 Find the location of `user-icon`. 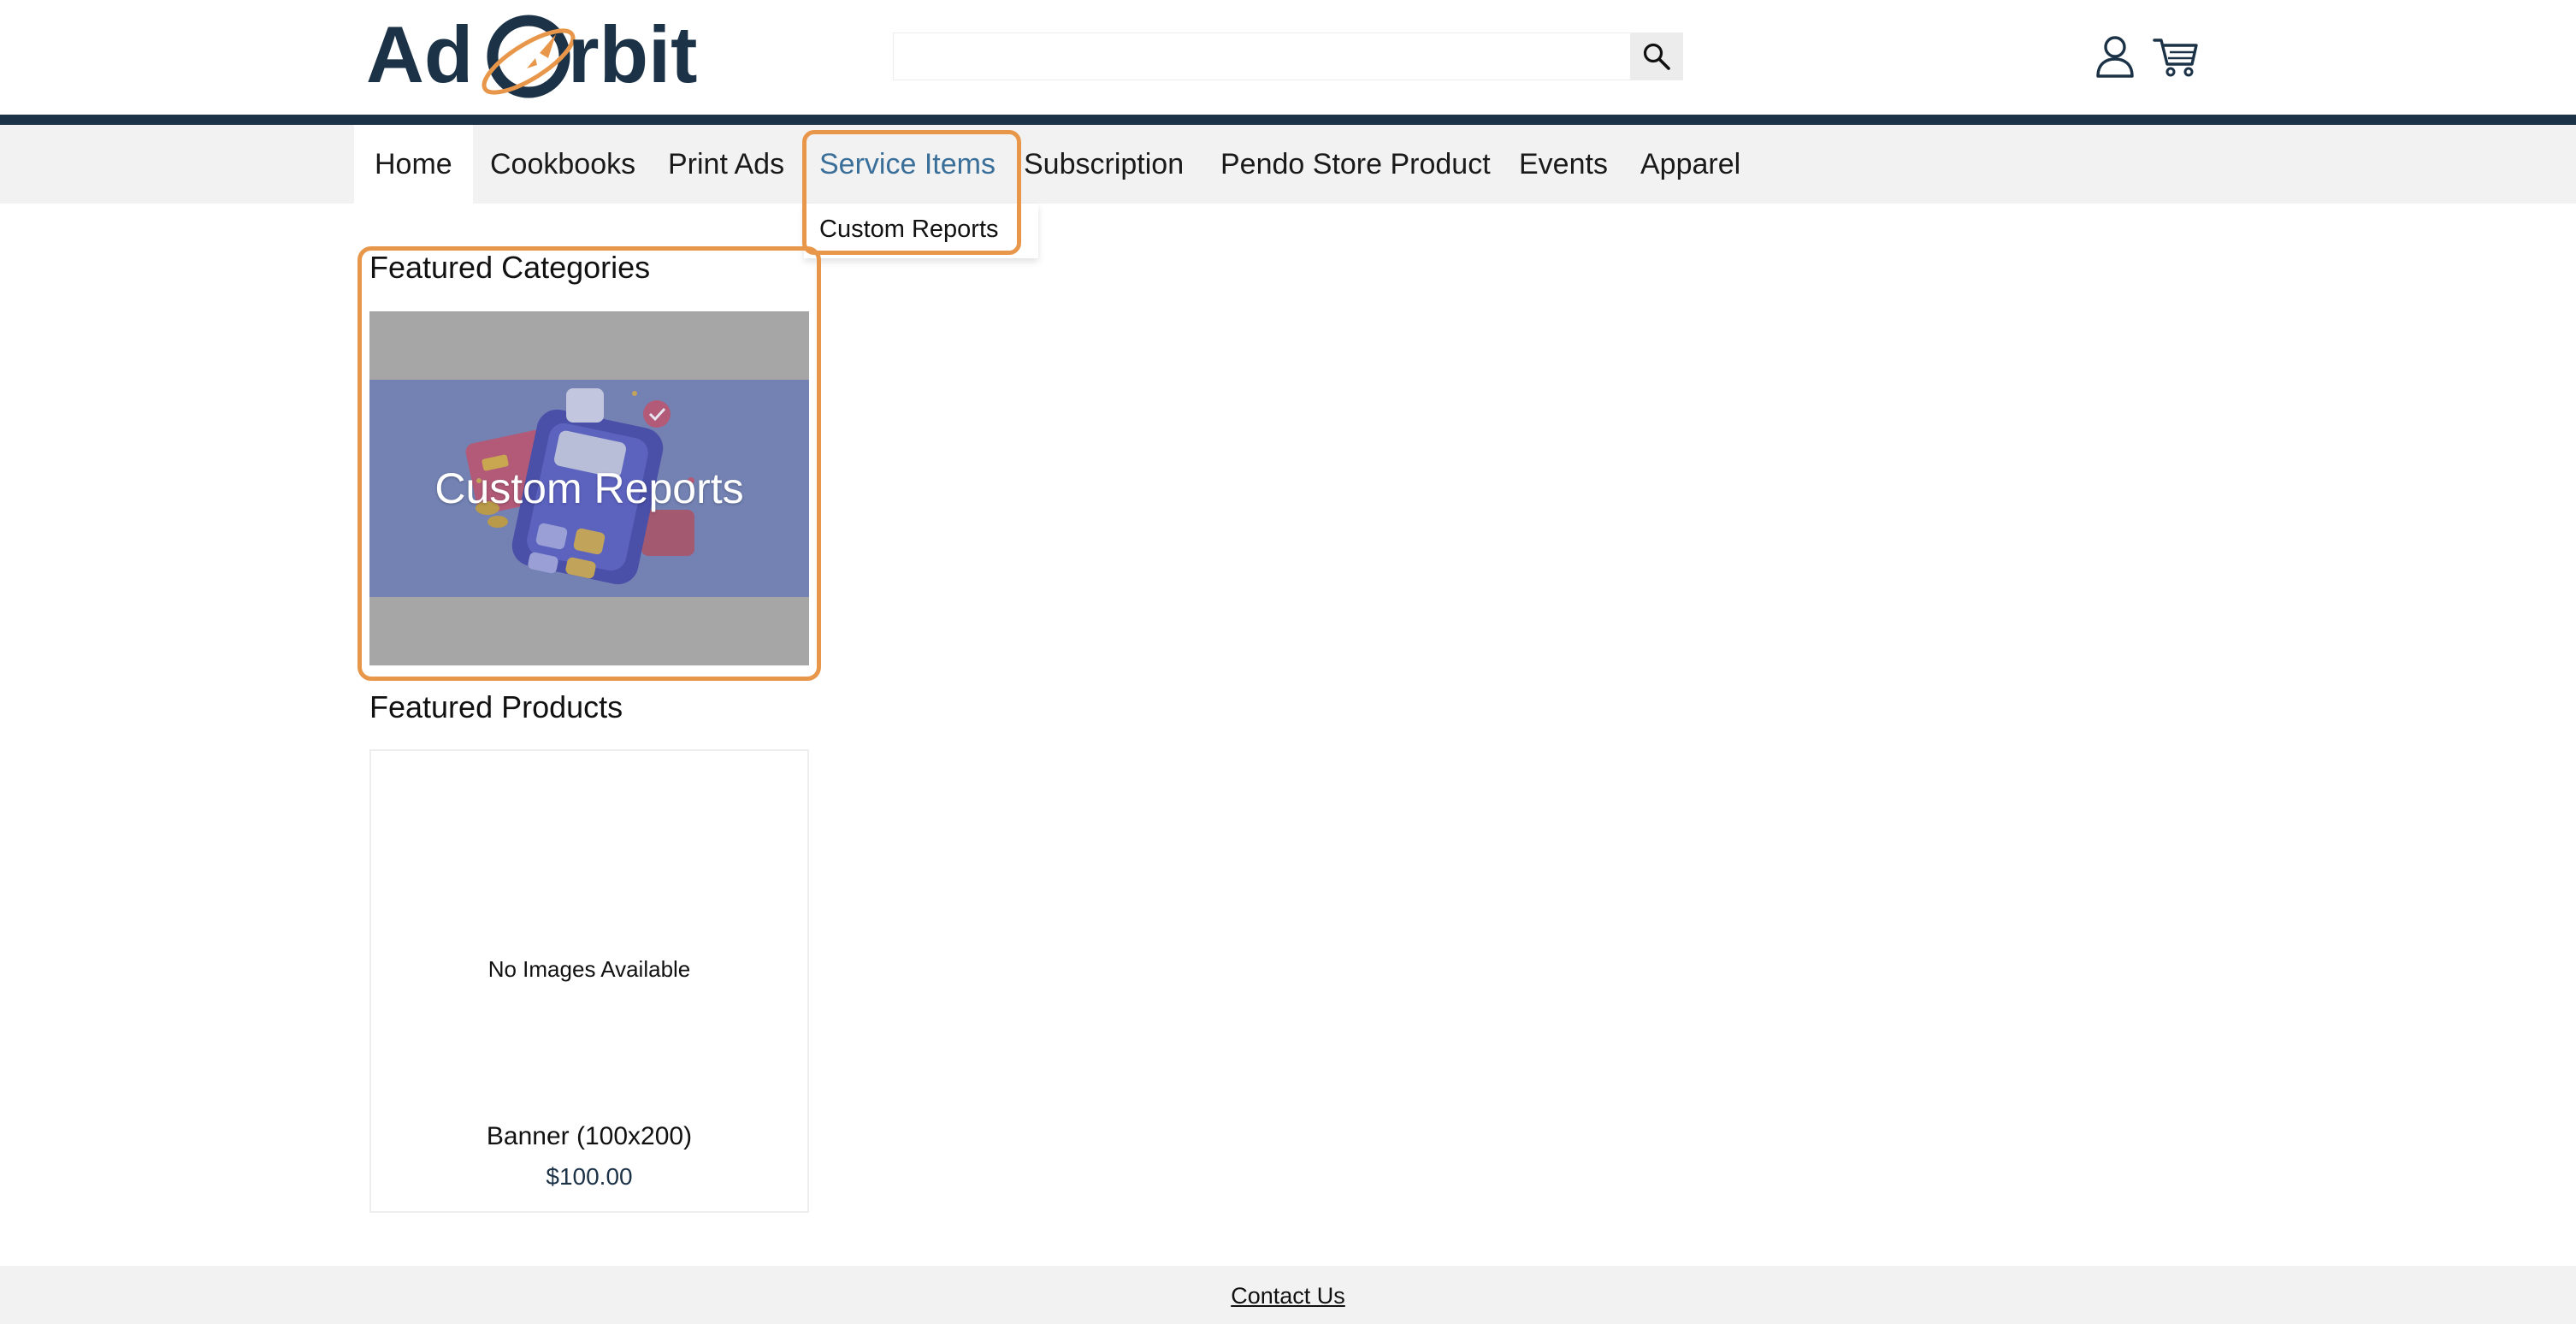

user-icon is located at coordinates (2115, 57).